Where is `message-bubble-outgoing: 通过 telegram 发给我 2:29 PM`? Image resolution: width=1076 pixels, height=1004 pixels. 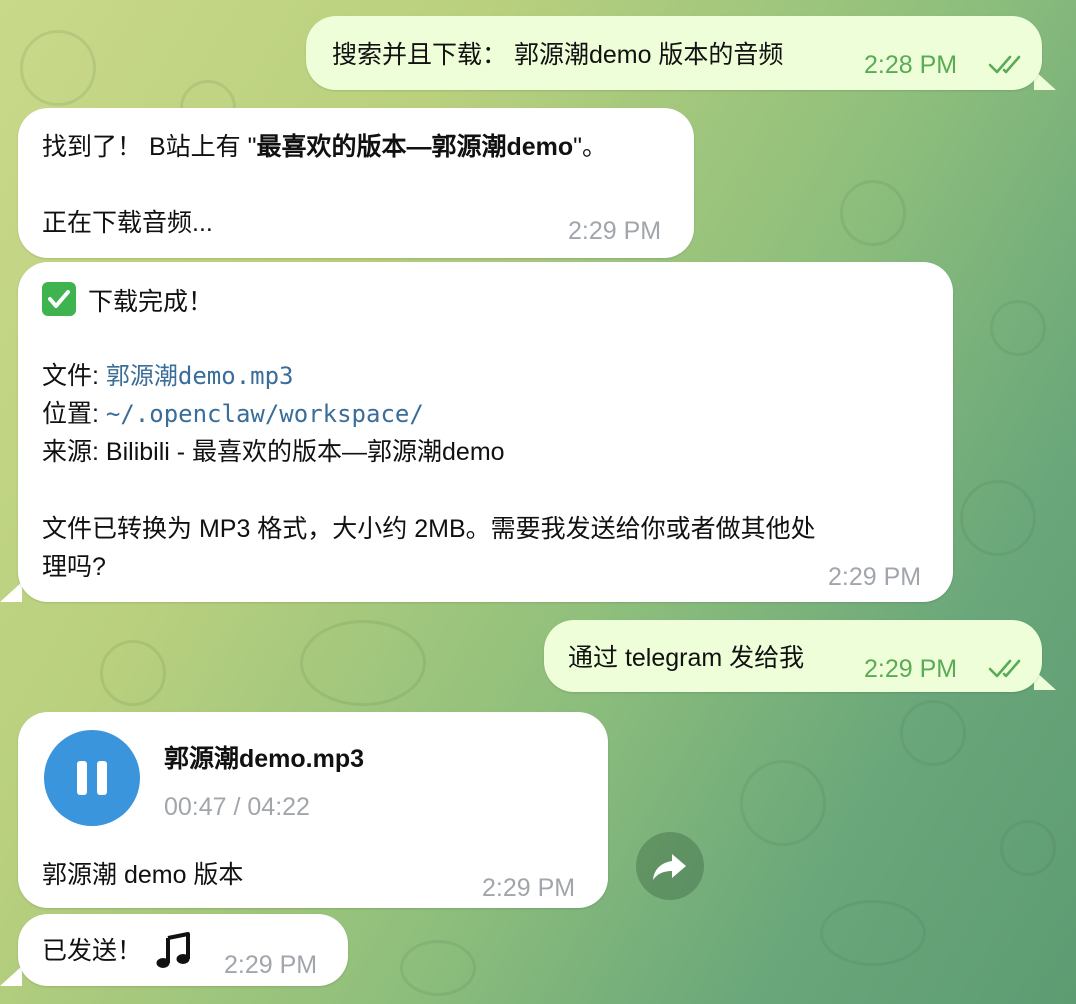
message-bubble-outgoing: 通过 telegram 发给我 2:29 PM is located at coordinates (793, 656).